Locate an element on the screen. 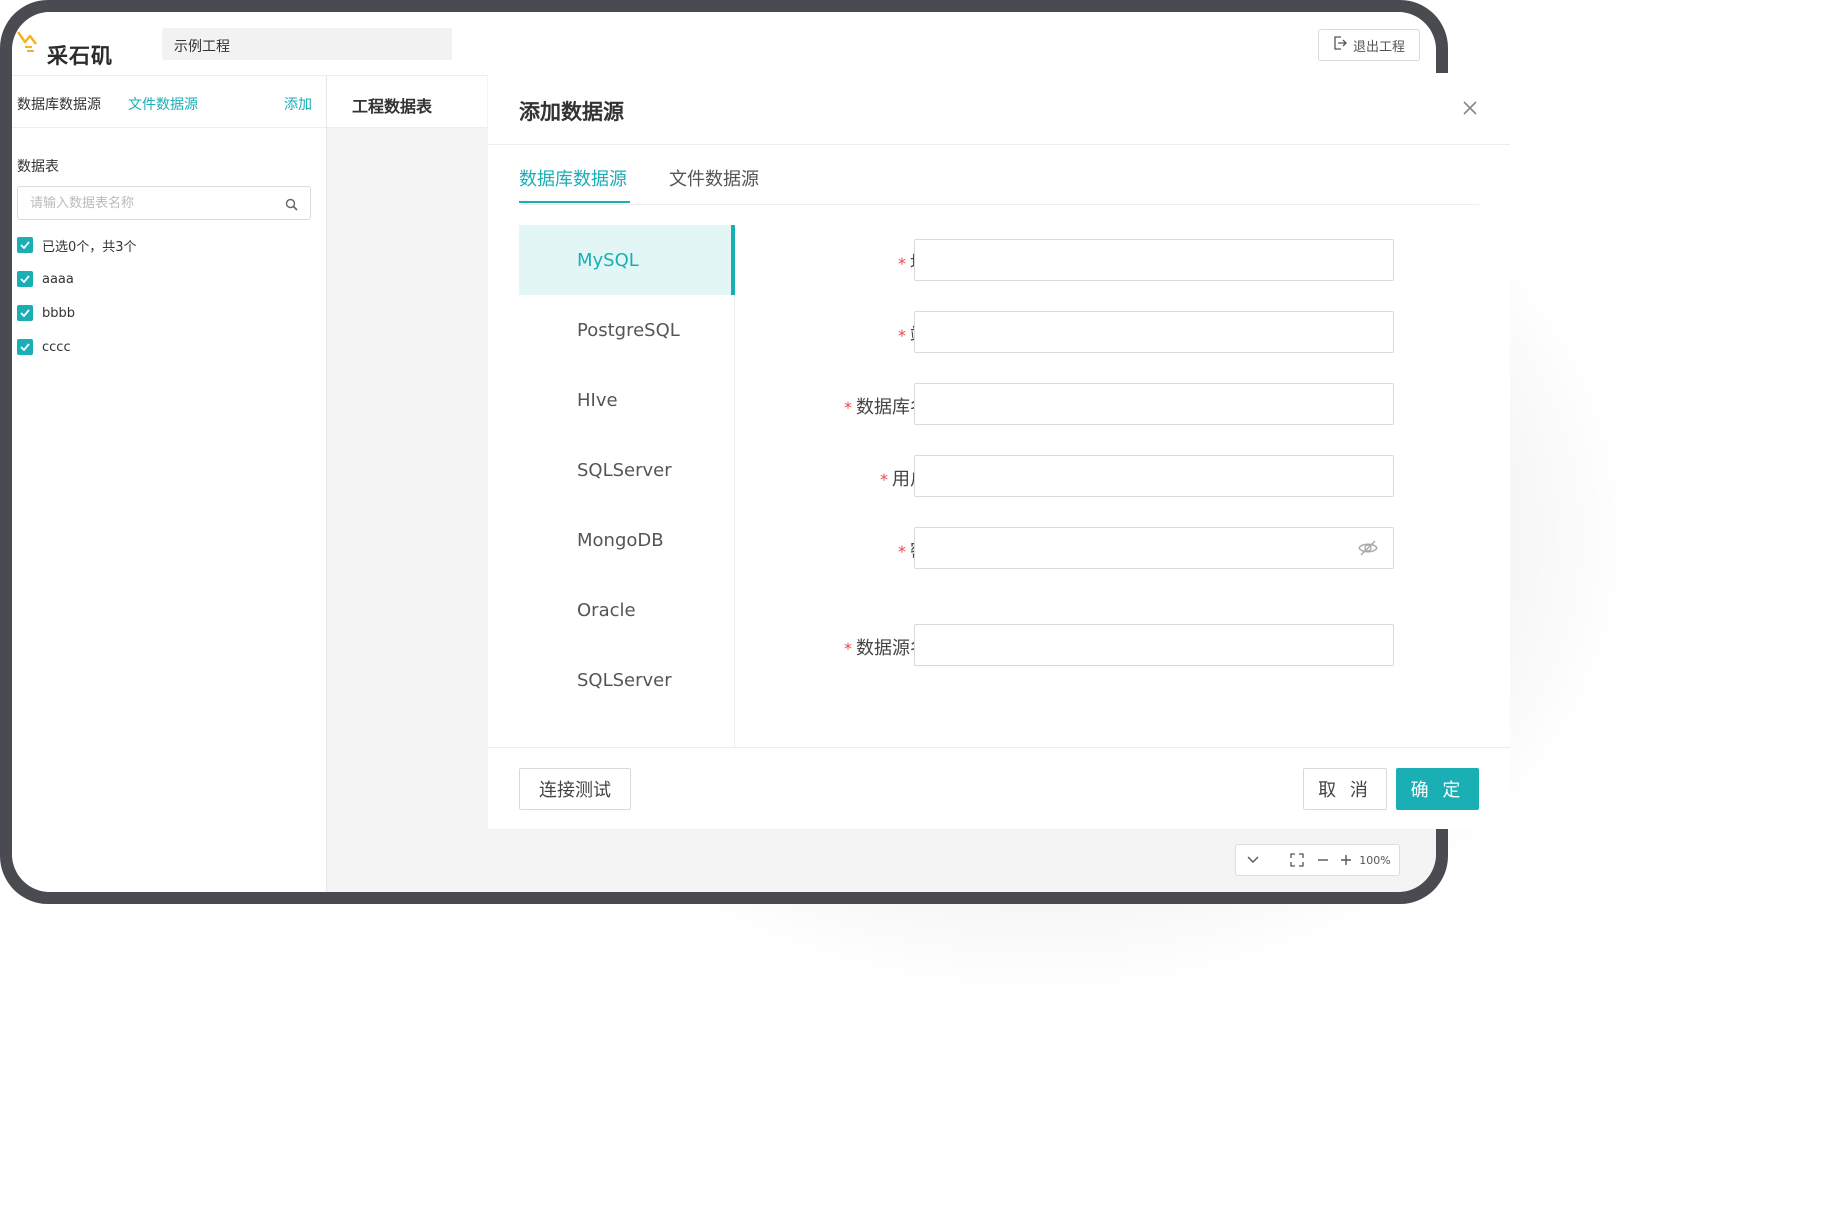 This screenshot has width=1826, height=1220. select-all-row: 已选0个，共3个 is located at coordinates (77, 245).